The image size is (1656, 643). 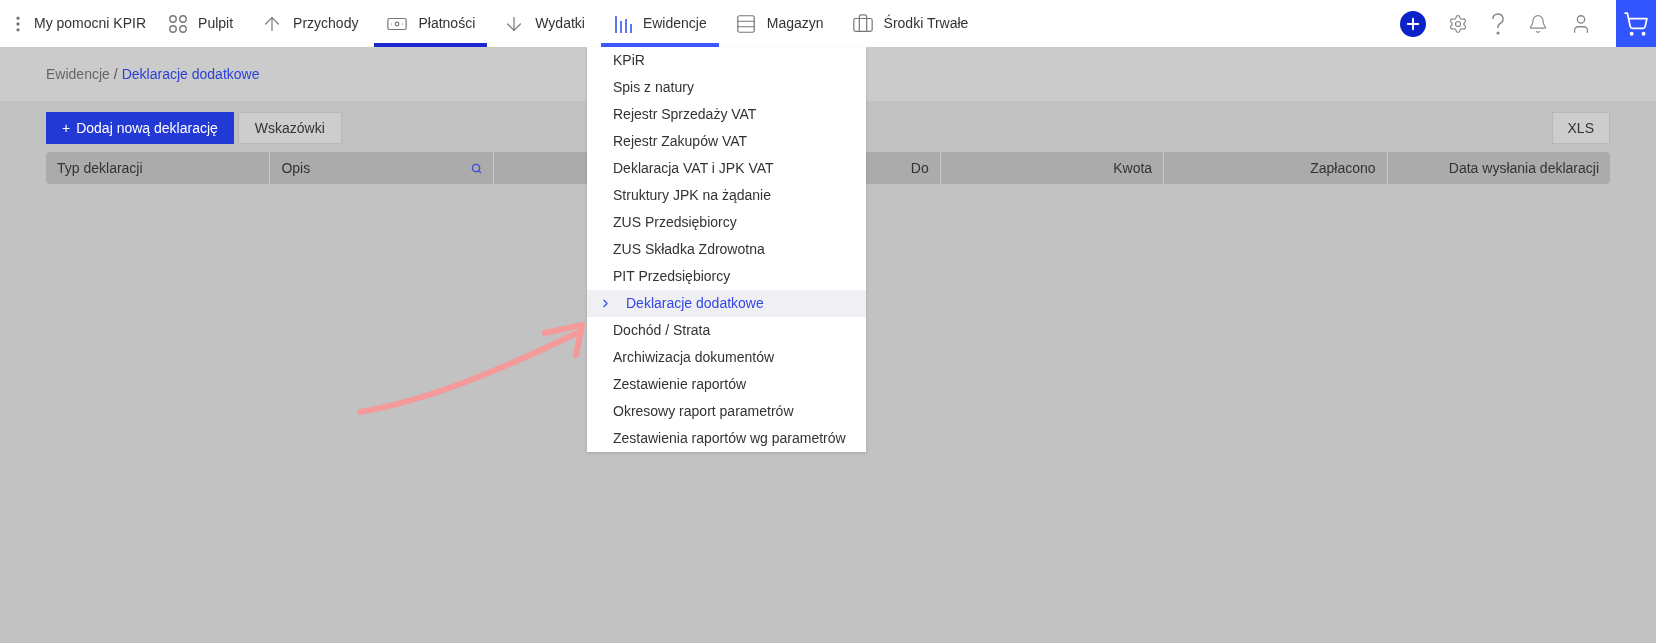 I want to click on stacked-rows-icon, so click(x=745, y=23).